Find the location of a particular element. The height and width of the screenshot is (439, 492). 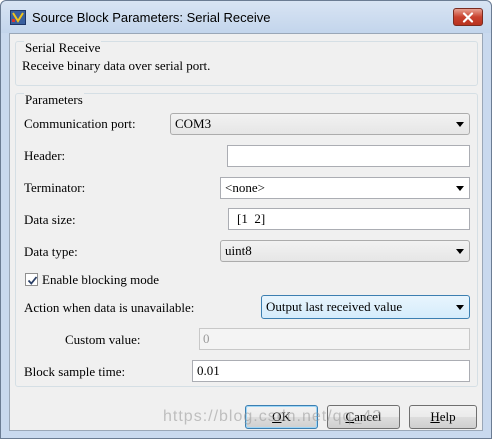

checkmark-icon is located at coordinates (32, 280).